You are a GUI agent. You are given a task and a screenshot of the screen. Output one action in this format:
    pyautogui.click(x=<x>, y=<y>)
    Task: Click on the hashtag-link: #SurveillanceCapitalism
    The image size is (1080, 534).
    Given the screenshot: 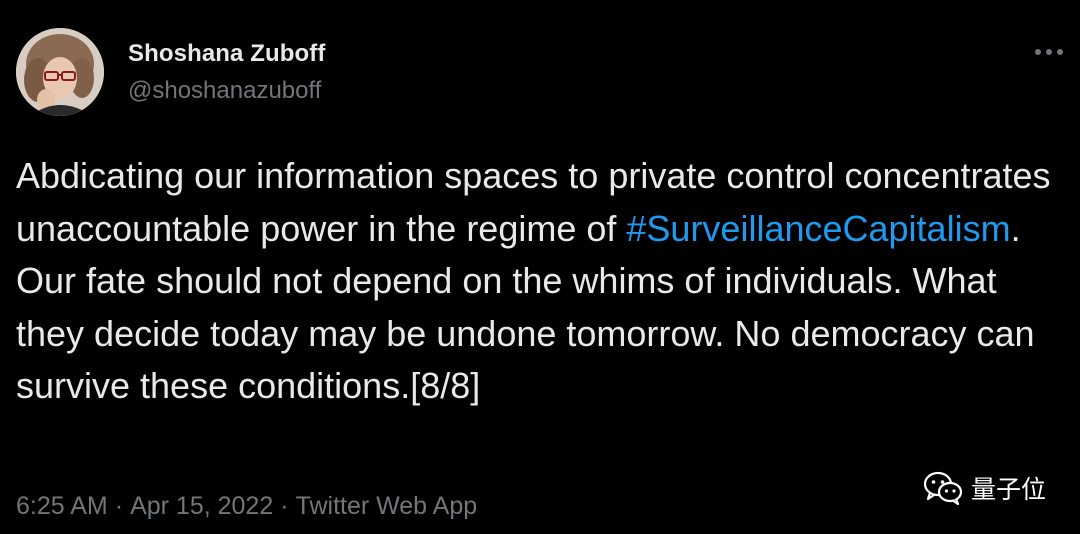 What is the action you would take?
    pyautogui.click(x=818, y=228)
    